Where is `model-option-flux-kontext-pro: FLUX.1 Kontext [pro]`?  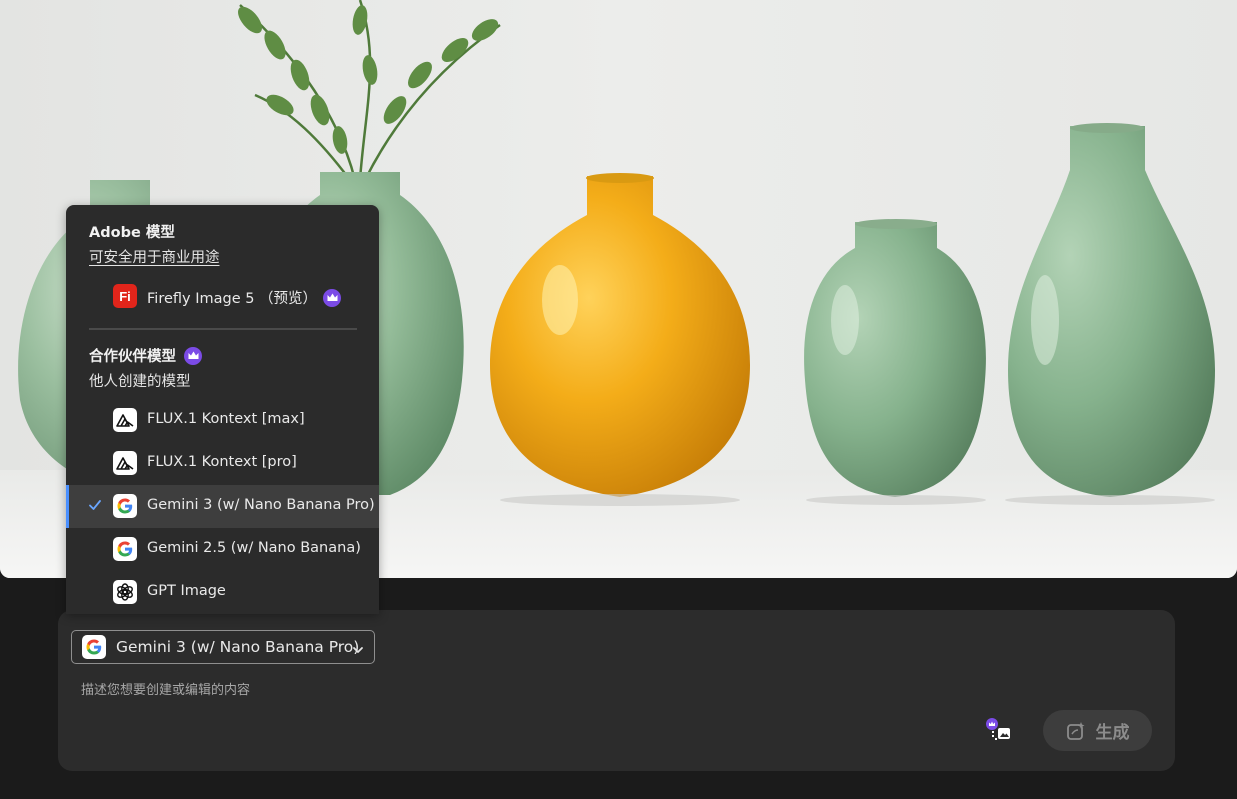 model-option-flux-kontext-pro: FLUX.1 Kontext [pro] is located at coordinates (222, 463).